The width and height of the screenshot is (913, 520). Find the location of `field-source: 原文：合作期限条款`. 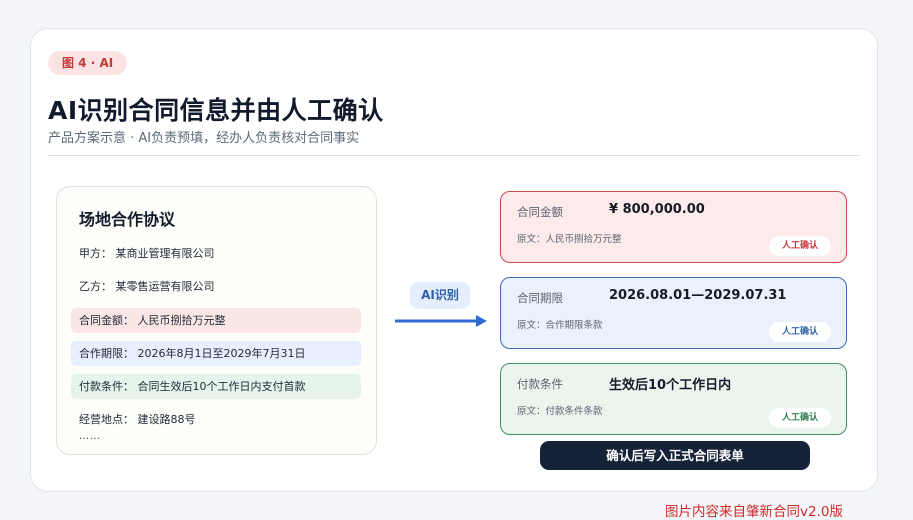

field-source: 原文：合作期限条款 is located at coordinates (560, 325).